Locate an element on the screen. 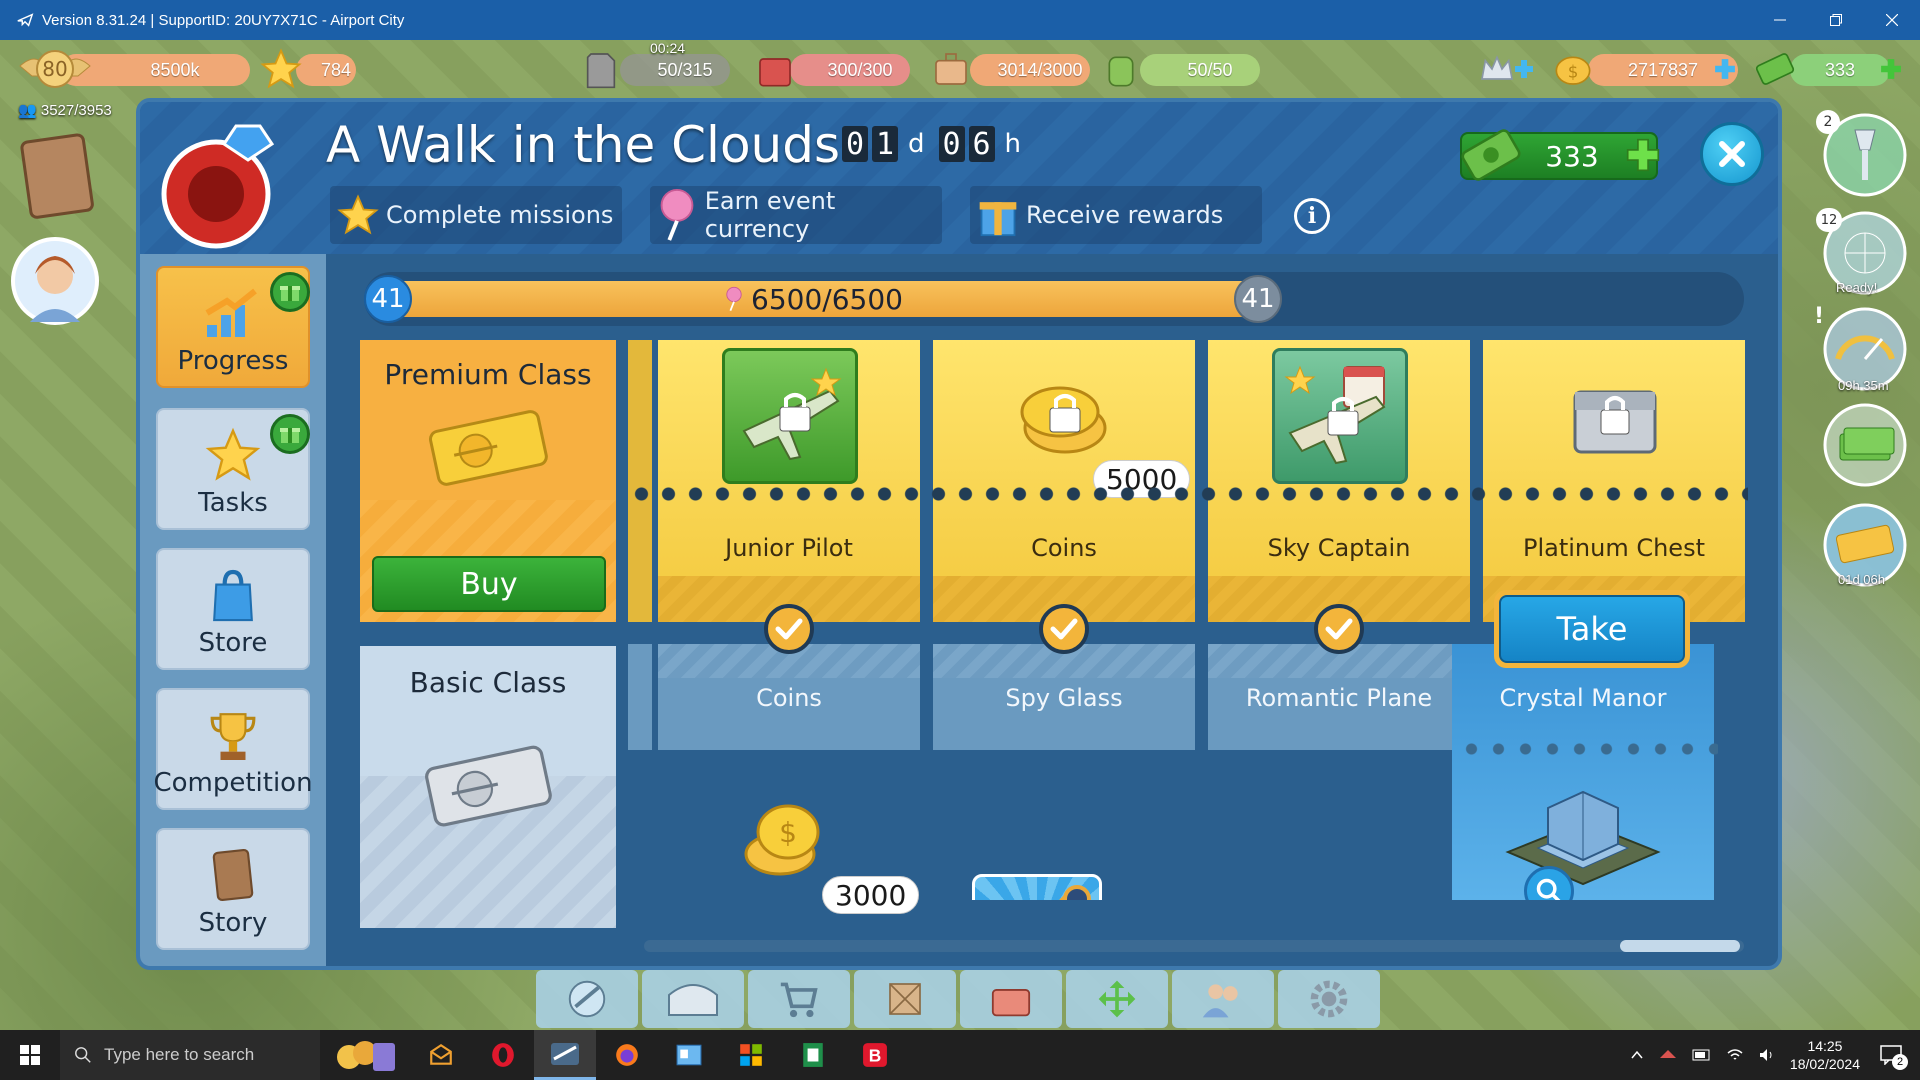 The width and height of the screenshot is (1920, 1080). move-mode-button is located at coordinates (1117, 999).